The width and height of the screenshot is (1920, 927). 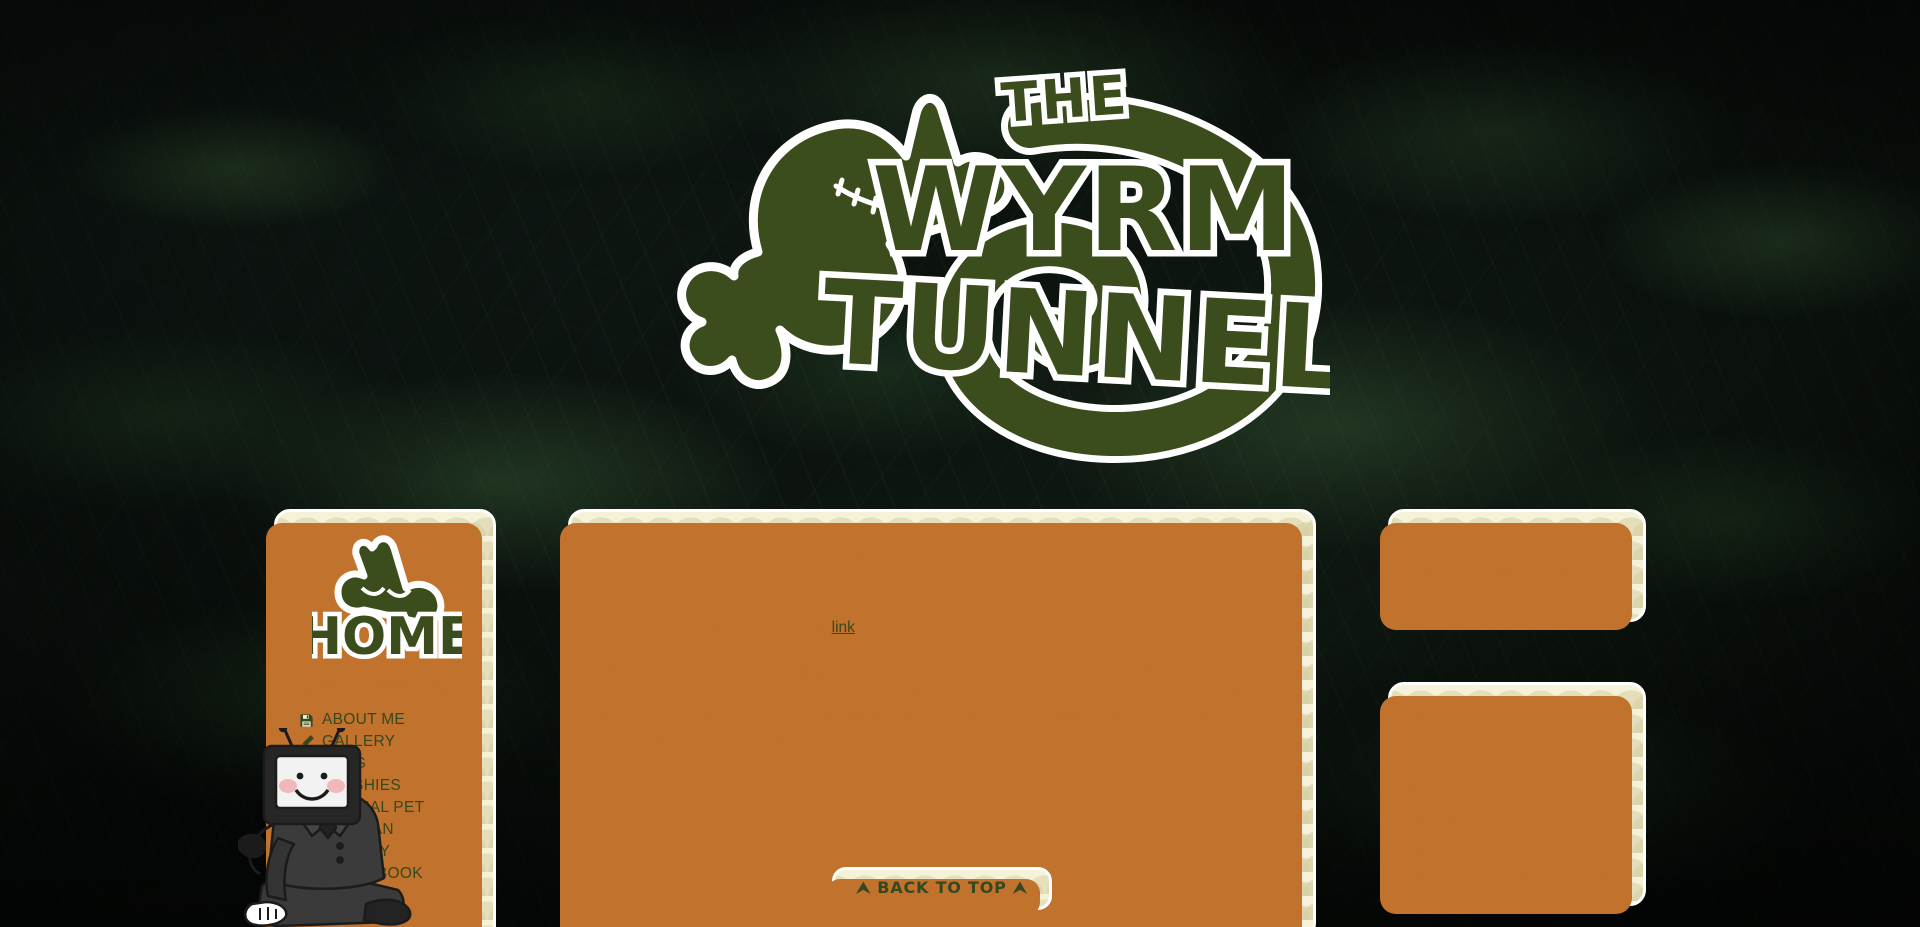 I want to click on sidebar-item-plushies: PLUSHIES, so click(x=387, y=786).